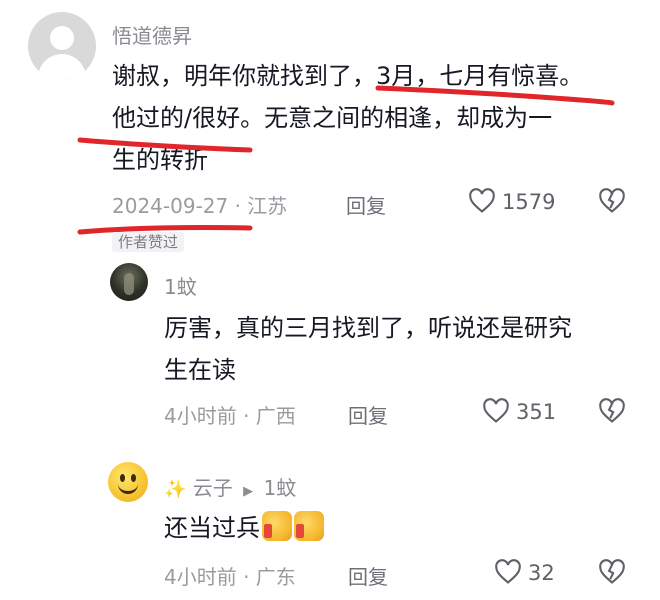 Image resolution: width=660 pixels, height=600 pixels. I want to click on reply-1-avatar, so click(129, 282).